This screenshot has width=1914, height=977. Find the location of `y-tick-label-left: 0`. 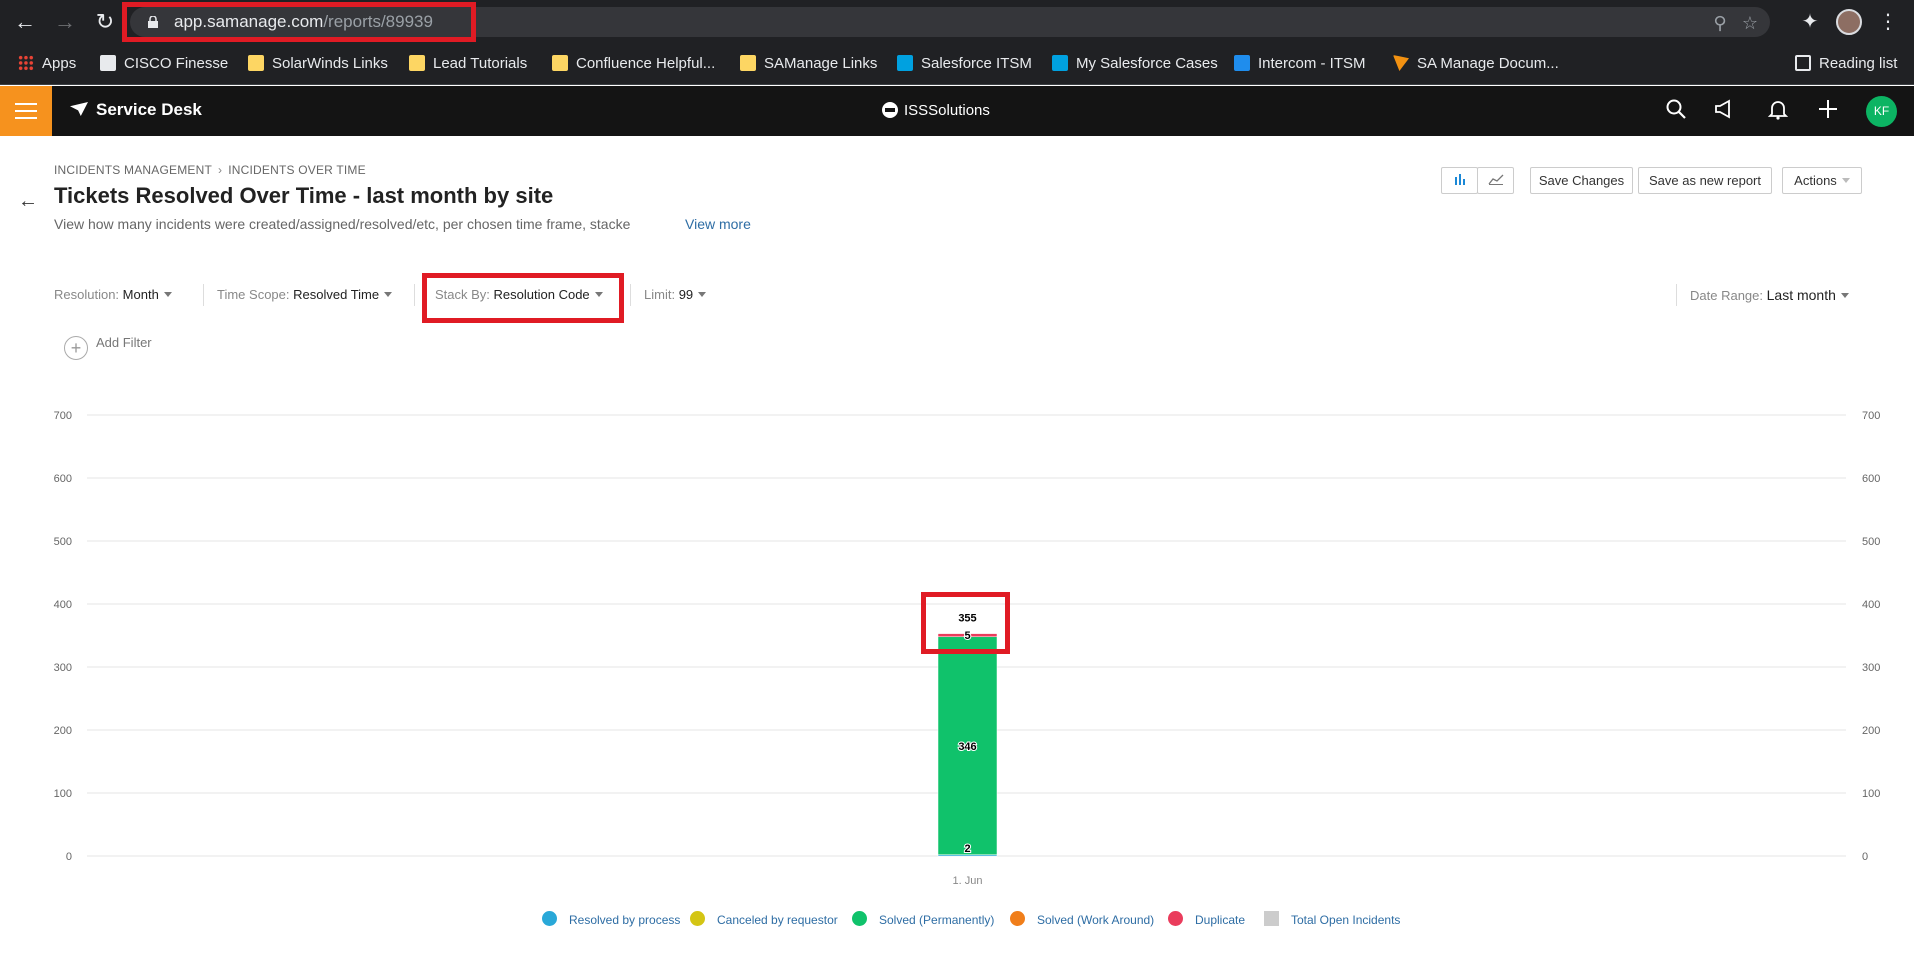

y-tick-label-left: 0 is located at coordinates (69, 857).